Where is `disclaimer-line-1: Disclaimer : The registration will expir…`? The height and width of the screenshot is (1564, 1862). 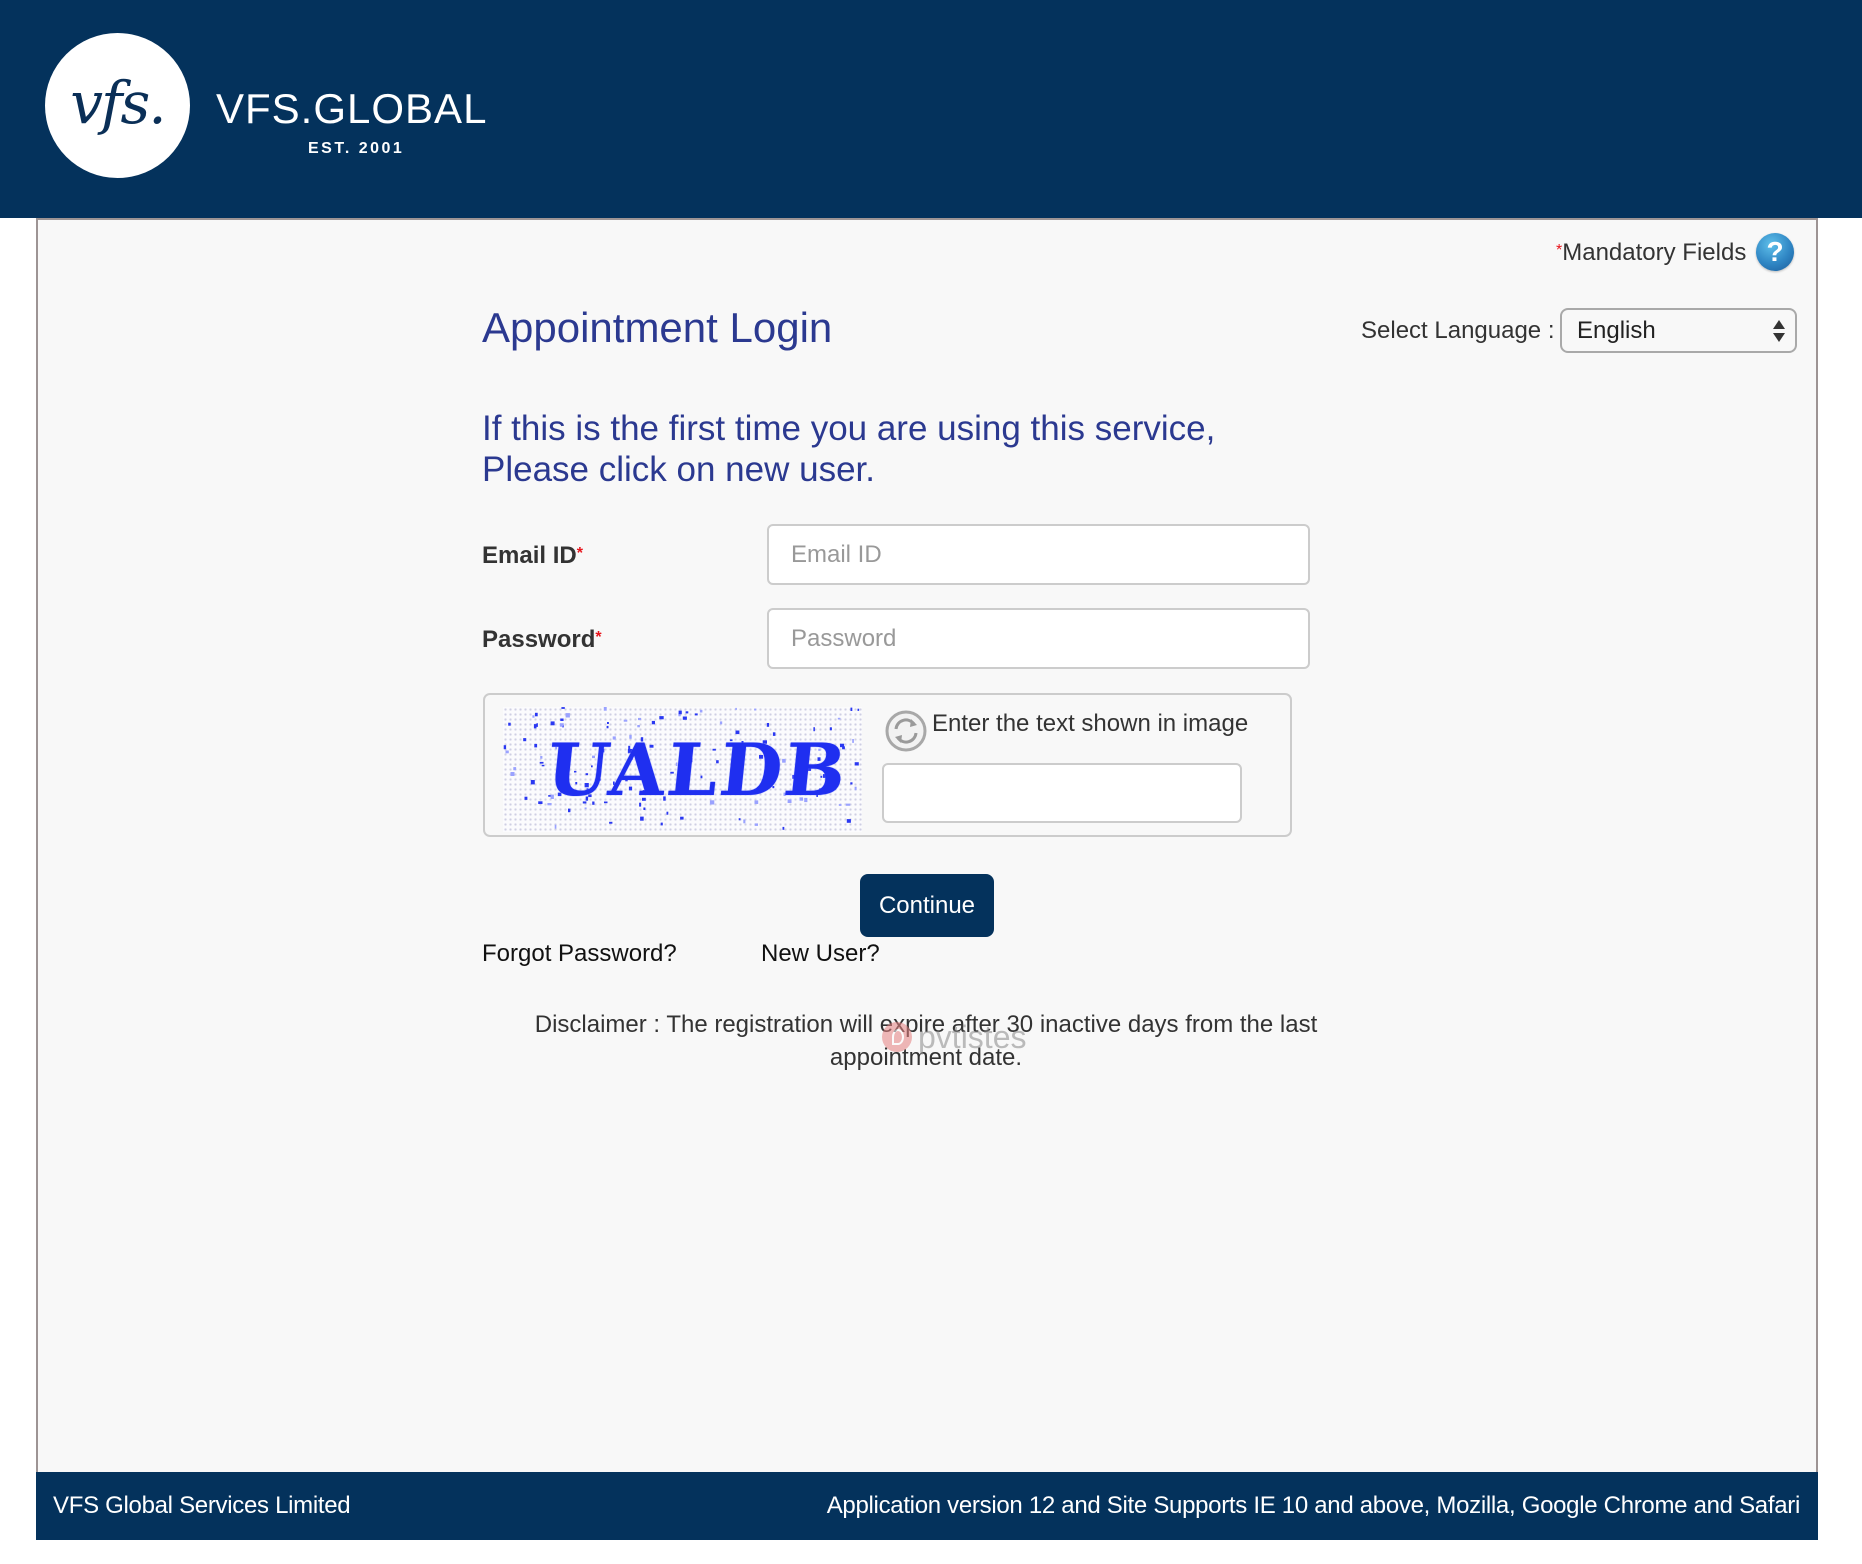
disclaimer-line-1: Disclaimer : The registration will expir… is located at coordinates (926, 1024).